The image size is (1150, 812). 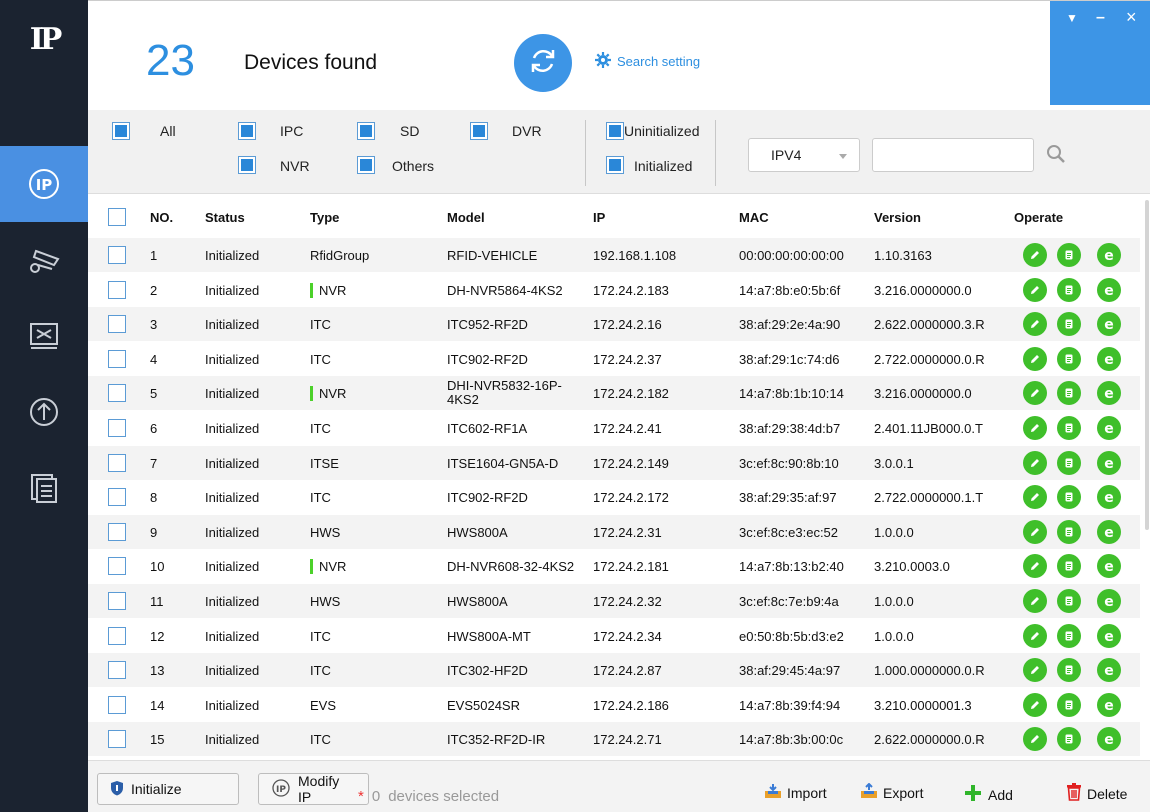 I want to click on menu-dropdown-icon: ▼, so click(x=1072, y=18).